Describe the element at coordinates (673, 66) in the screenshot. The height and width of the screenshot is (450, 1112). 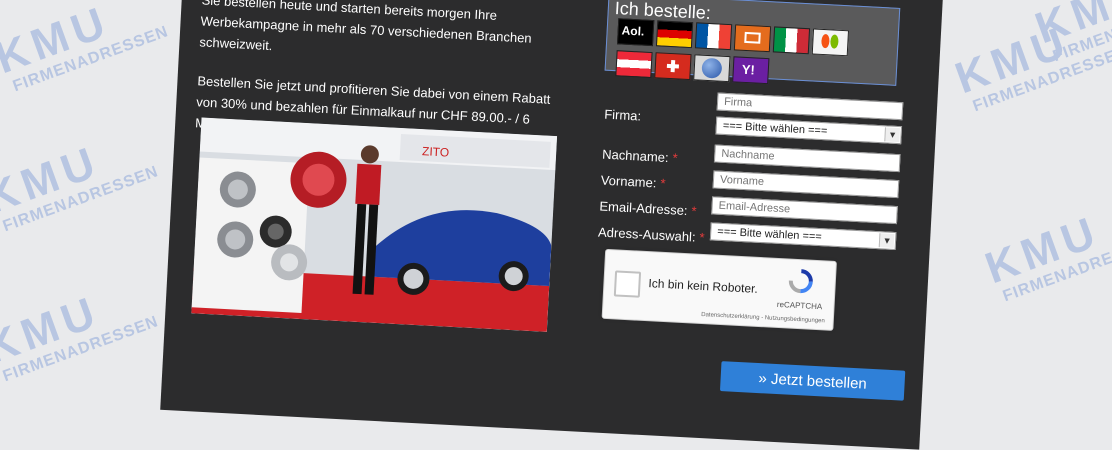
I see `switzerland-flag-icon` at that location.